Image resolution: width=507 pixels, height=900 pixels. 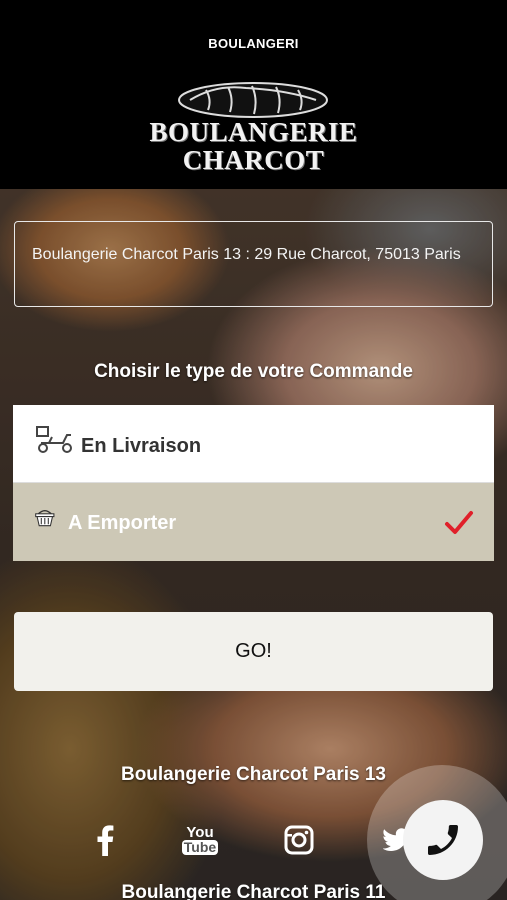 I want to click on youtube-link: You Tube, so click(x=200, y=840).